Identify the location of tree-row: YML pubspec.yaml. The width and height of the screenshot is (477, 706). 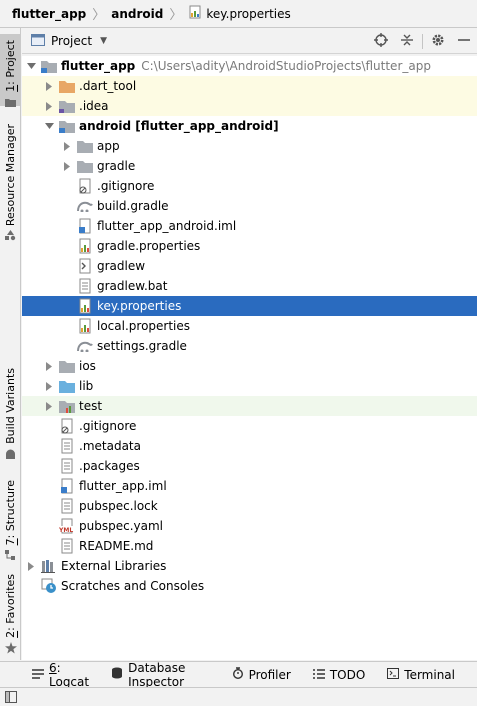
(249, 526).